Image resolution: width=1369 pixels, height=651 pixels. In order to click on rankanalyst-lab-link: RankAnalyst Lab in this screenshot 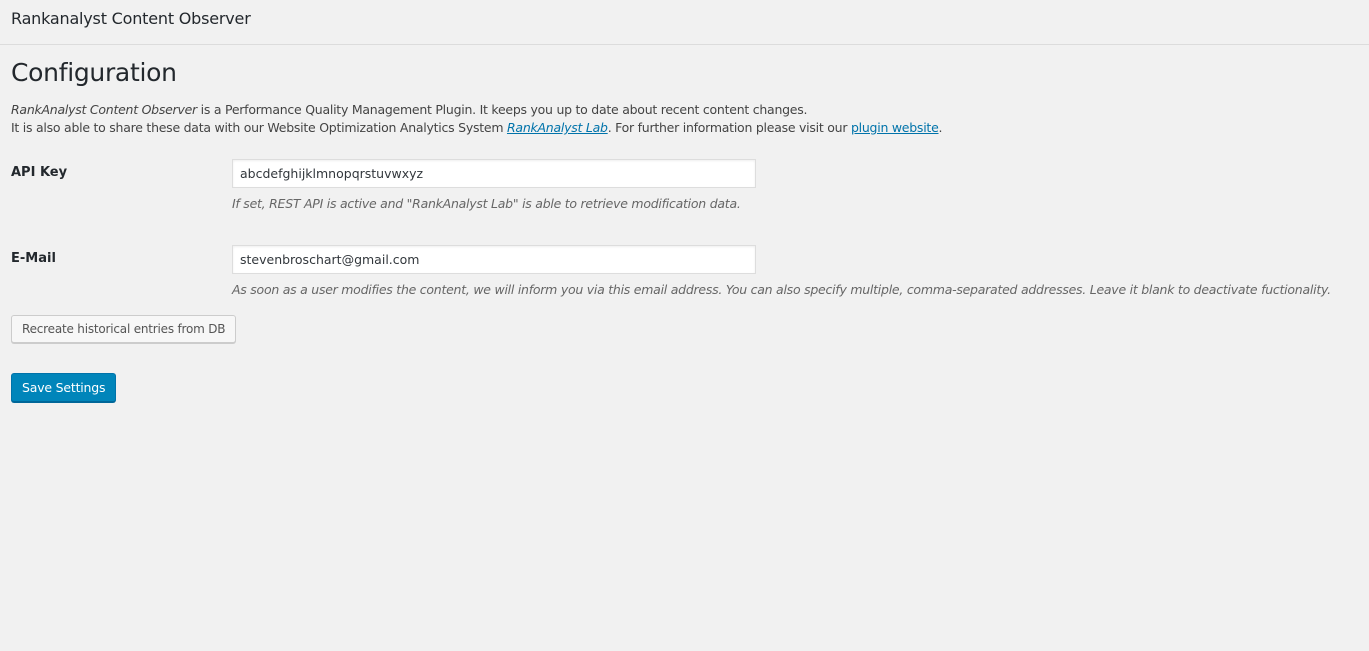, I will do `click(557, 127)`.